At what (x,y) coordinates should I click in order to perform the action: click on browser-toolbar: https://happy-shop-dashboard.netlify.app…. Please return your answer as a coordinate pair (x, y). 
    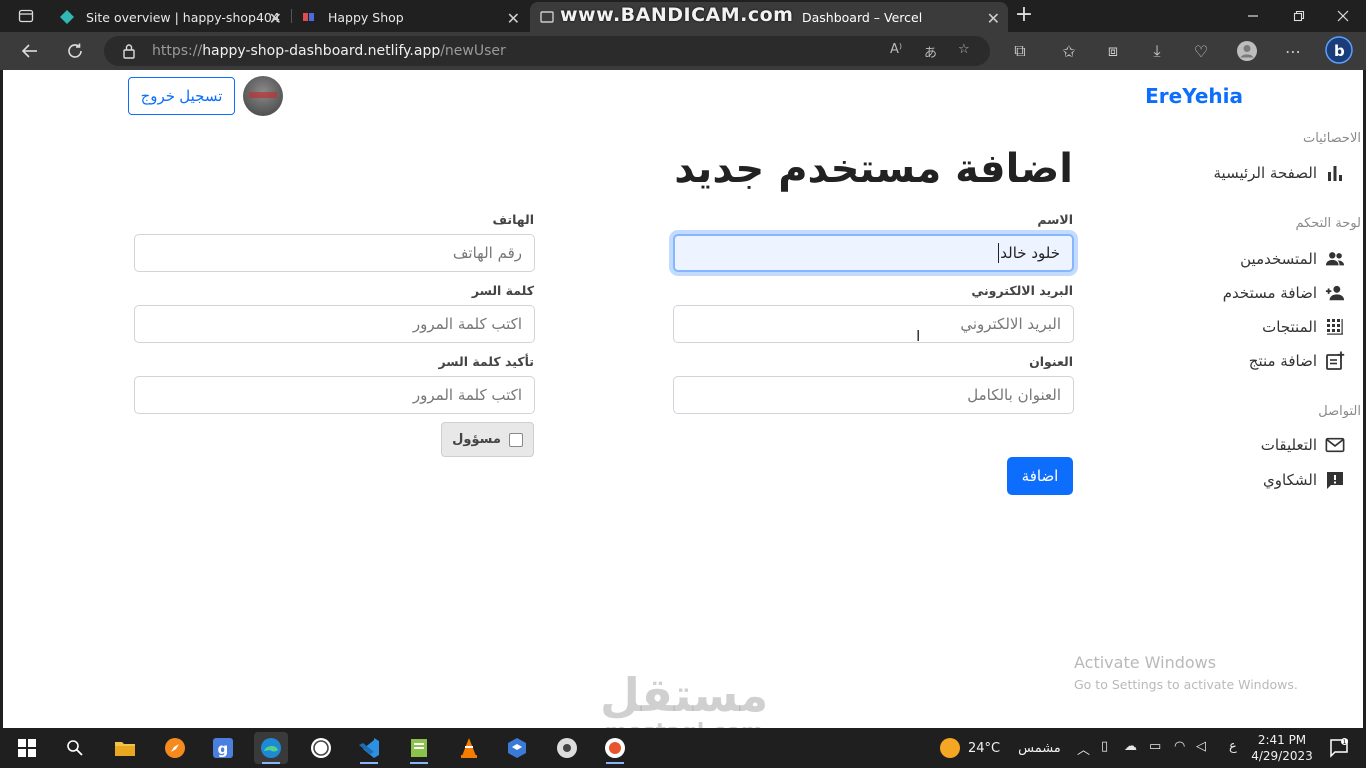
    Looking at the image, I should click on (683, 51).